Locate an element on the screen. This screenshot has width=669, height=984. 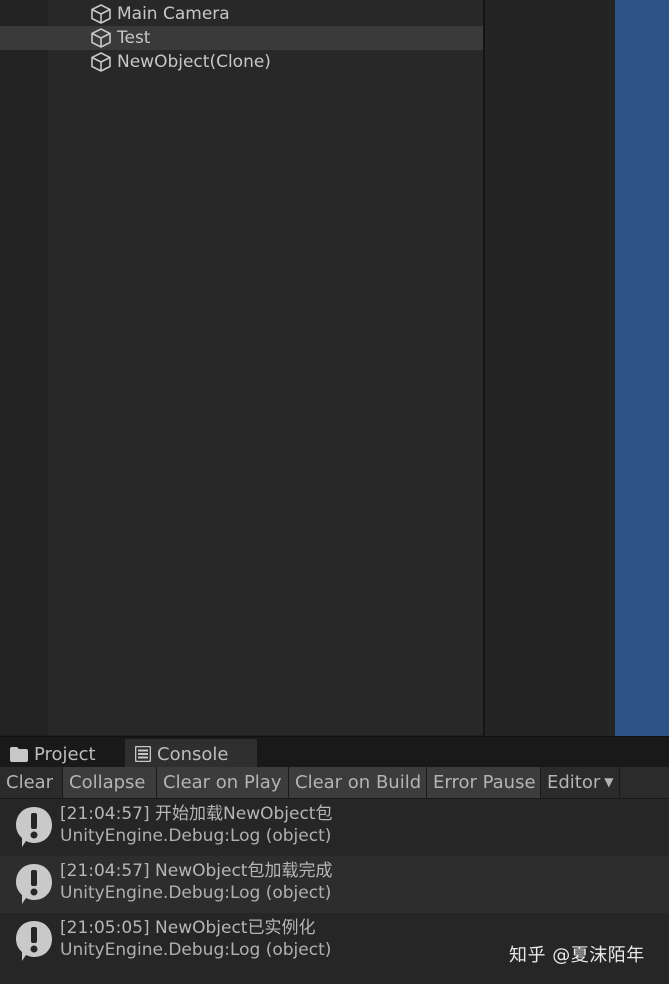
hierarchy-list: Main Camera Test NewObject(Clone) is located at coordinates (241, 38).